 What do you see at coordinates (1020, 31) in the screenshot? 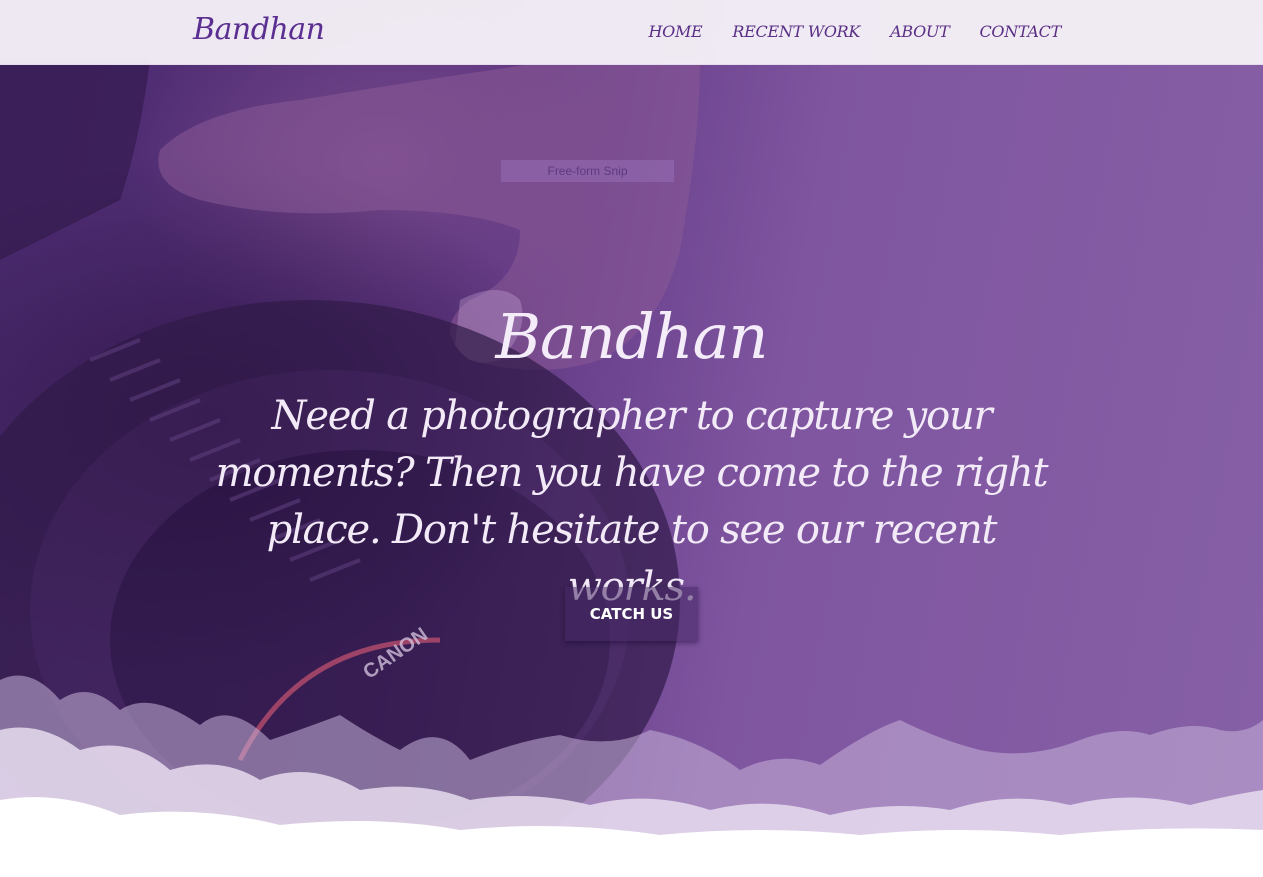
I see `nav-contact-link: CONTACT` at bounding box center [1020, 31].